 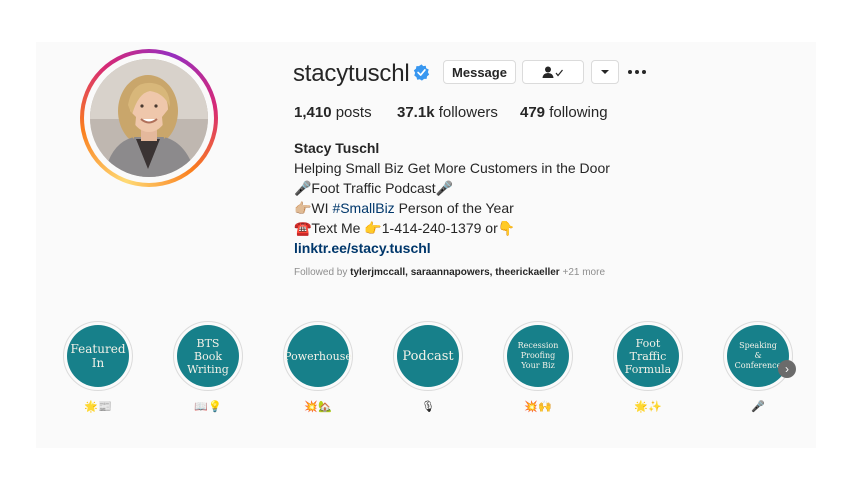 I want to click on profile-full-name: Stacy Tuschl, so click(x=337, y=148).